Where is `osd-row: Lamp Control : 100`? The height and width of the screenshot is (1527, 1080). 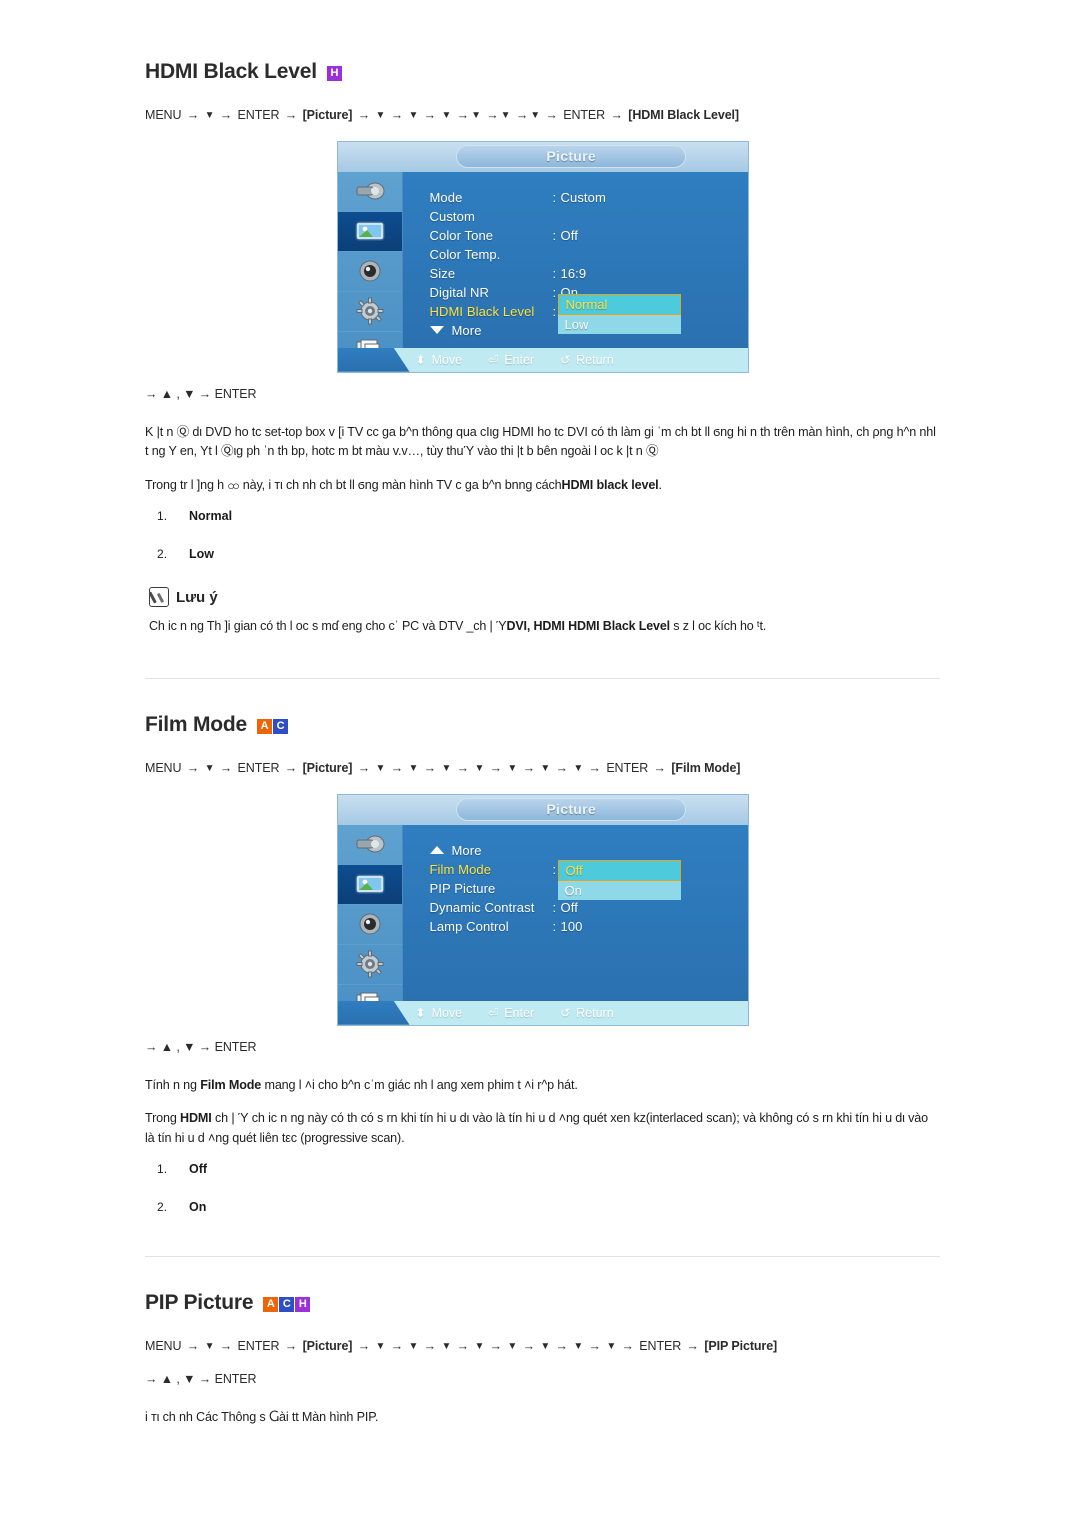 osd-row: Lamp Control : 100 is located at coordinates (575, 926).